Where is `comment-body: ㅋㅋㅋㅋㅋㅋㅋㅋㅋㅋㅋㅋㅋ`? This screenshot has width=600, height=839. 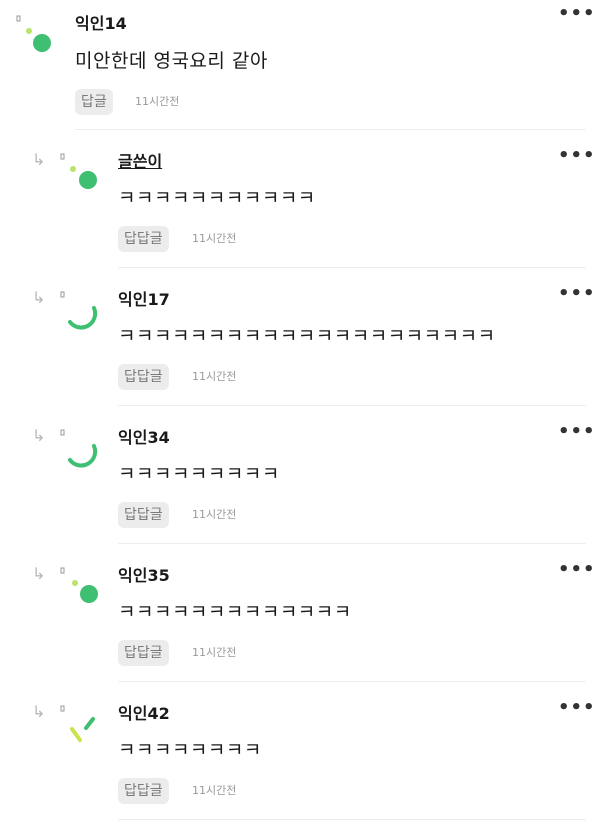
comment-body: ㅋㅋㅋㅋㅋㅋㅋㅋㅋㅋㅋㅋㅋ is located at coordinates (235, 612).